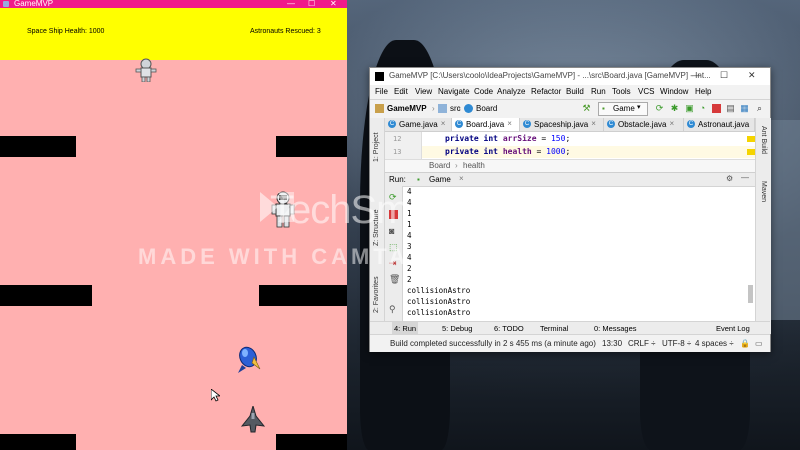  What do you see at coordinates (457, 328) in the screenshot?
I see `tool-tab-debug: 5: Debug` at bounding box center [457, 328].